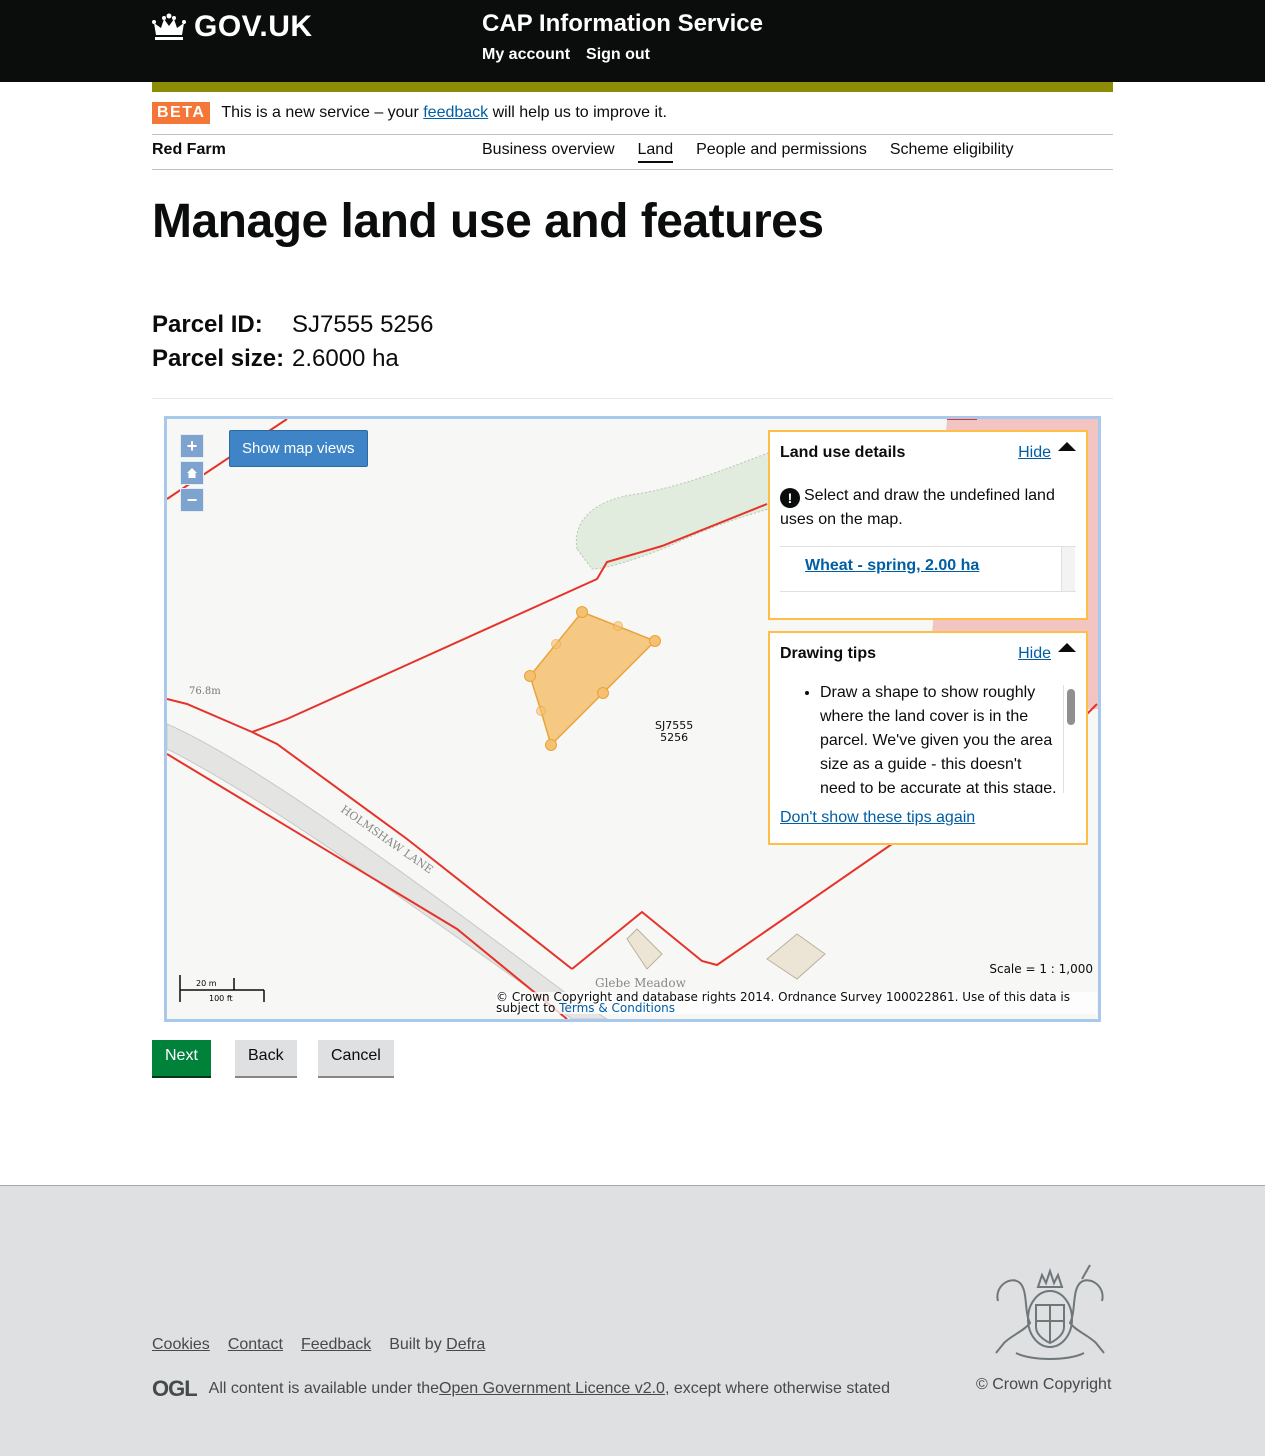 Image resolution: width=1265 pixels, height=1456 pixels. I want to click on footer-link-defra: Defra, so click(465, 1344).